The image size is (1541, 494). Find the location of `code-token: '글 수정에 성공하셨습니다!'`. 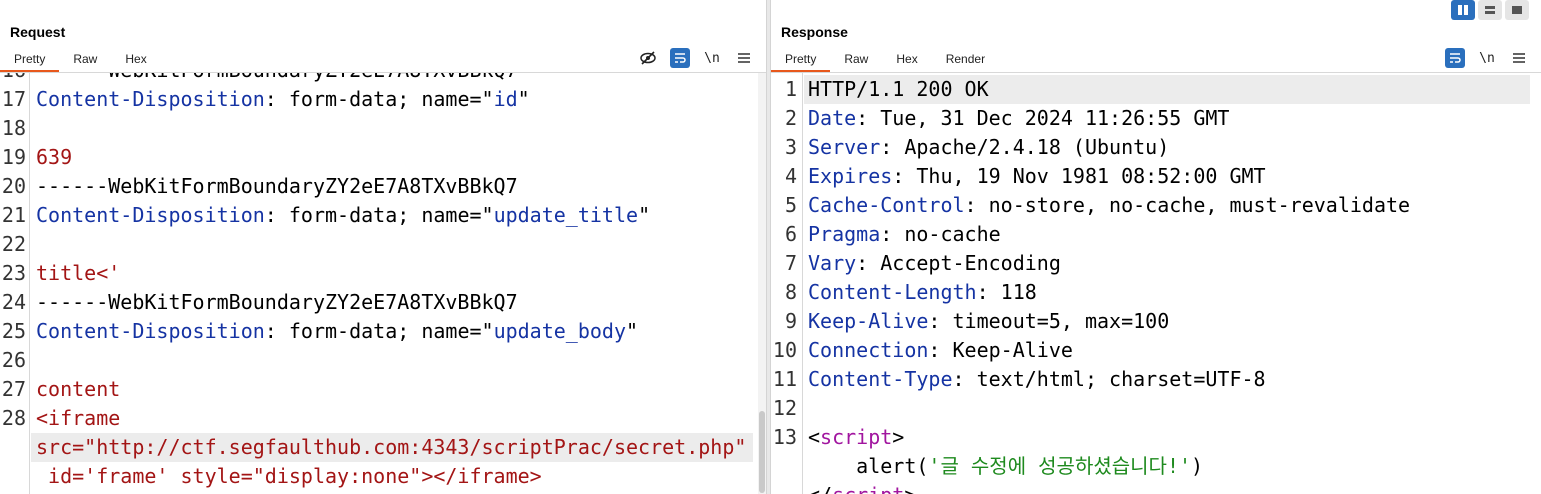

code-token: '글 수정에 성공하셨습니다!' is located at coordinates (1060, 466).